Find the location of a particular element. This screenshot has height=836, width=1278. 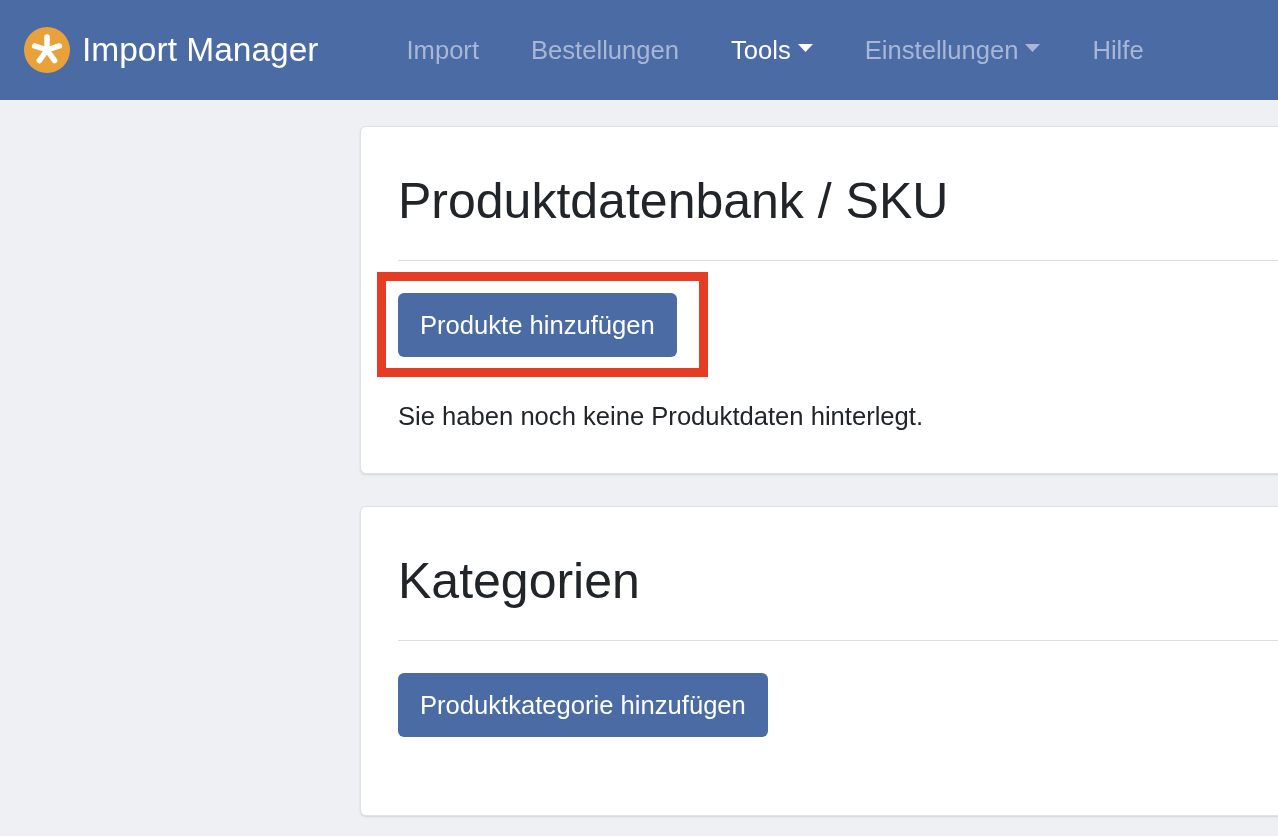

asterisk-logo-icon is located at coordinates (47, 50).